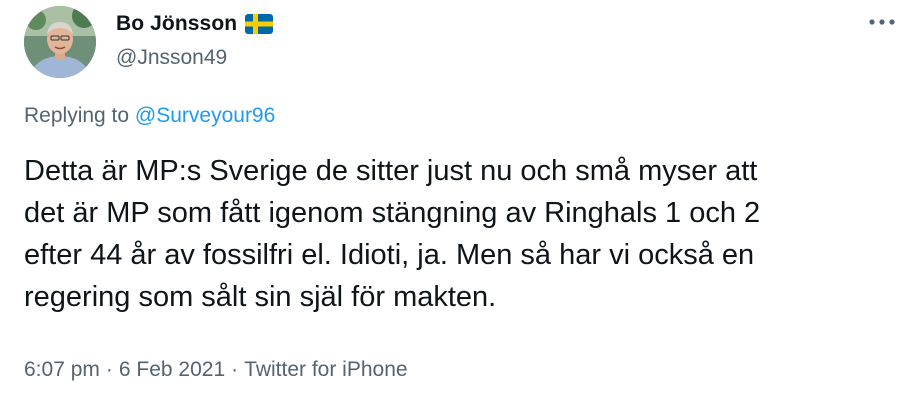  What do you see at coordinates (62, 369) in the screenshot?
I see `tweet-time-link: 6:07 pm` at bounding box center [62, 369].